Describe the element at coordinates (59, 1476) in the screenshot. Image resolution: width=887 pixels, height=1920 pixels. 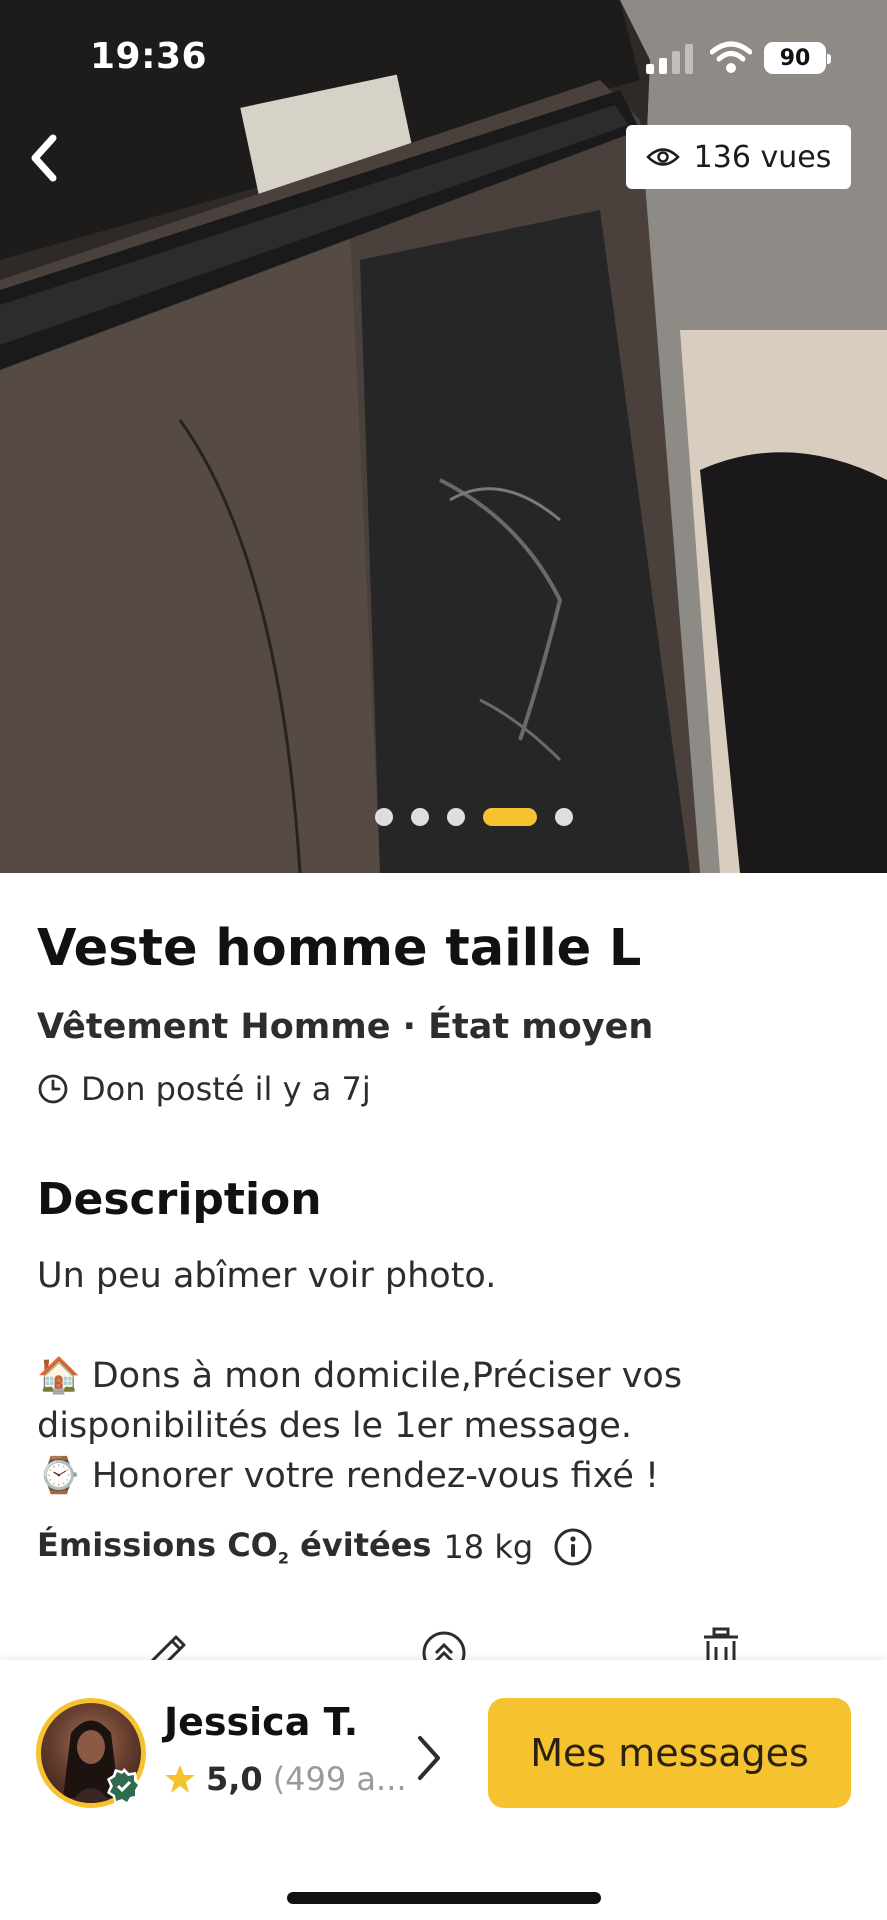
I see `watch-icon: ⌚` at that location.